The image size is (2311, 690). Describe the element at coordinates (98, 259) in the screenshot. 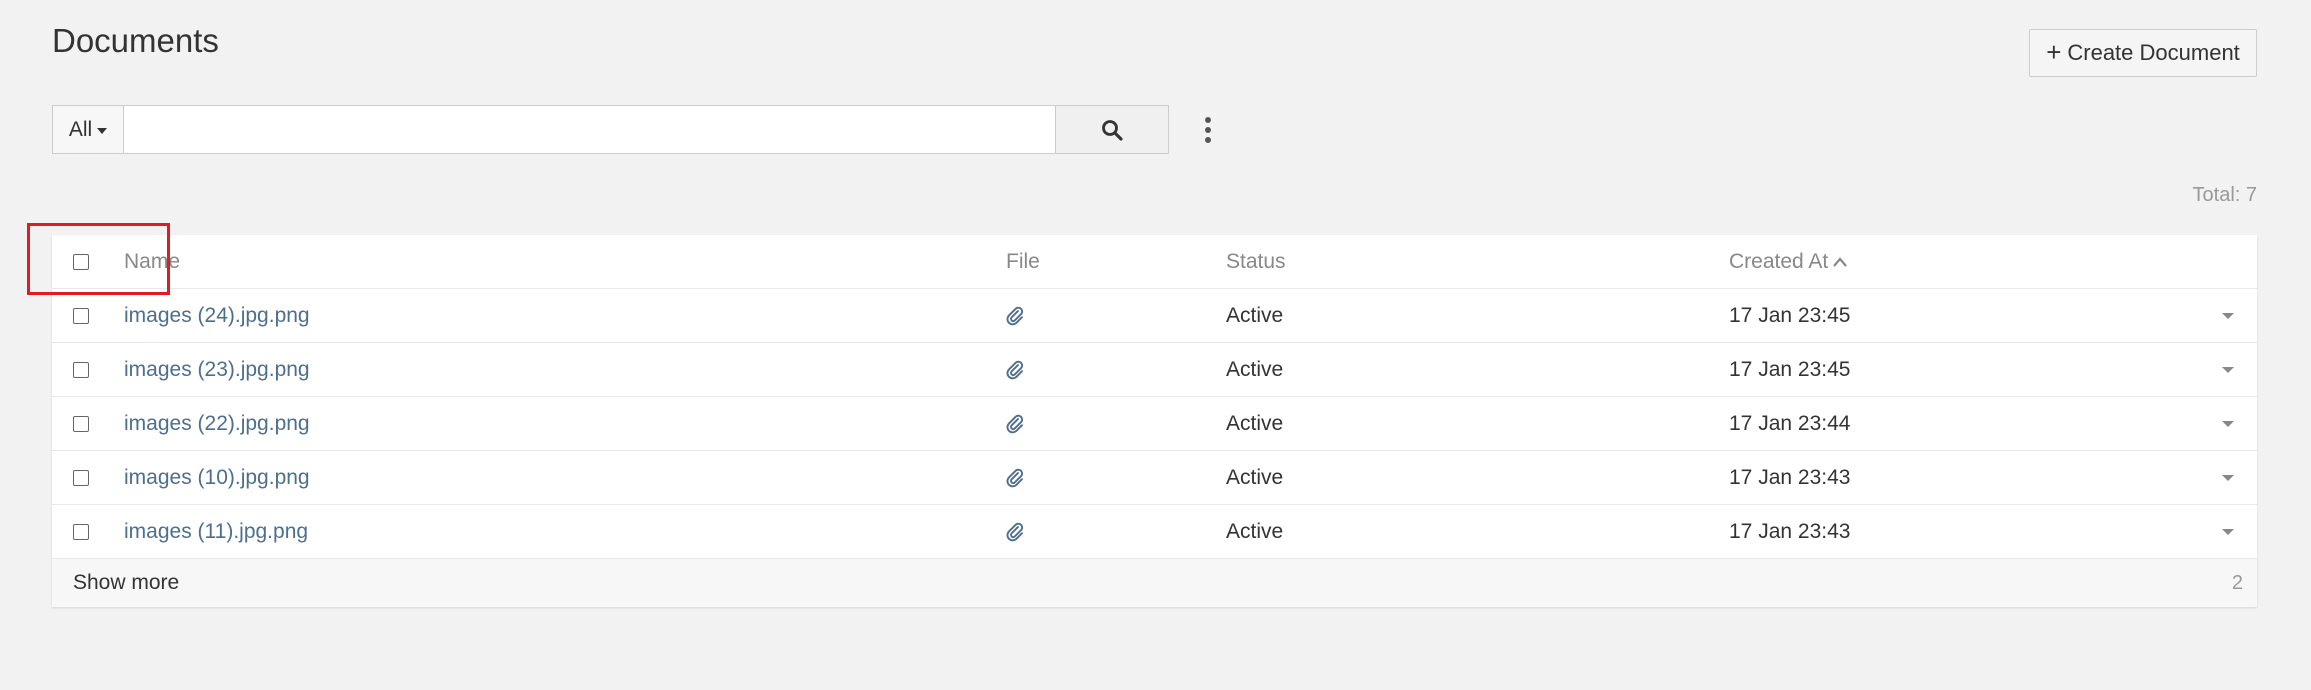

I see `highlight-box` at that location.